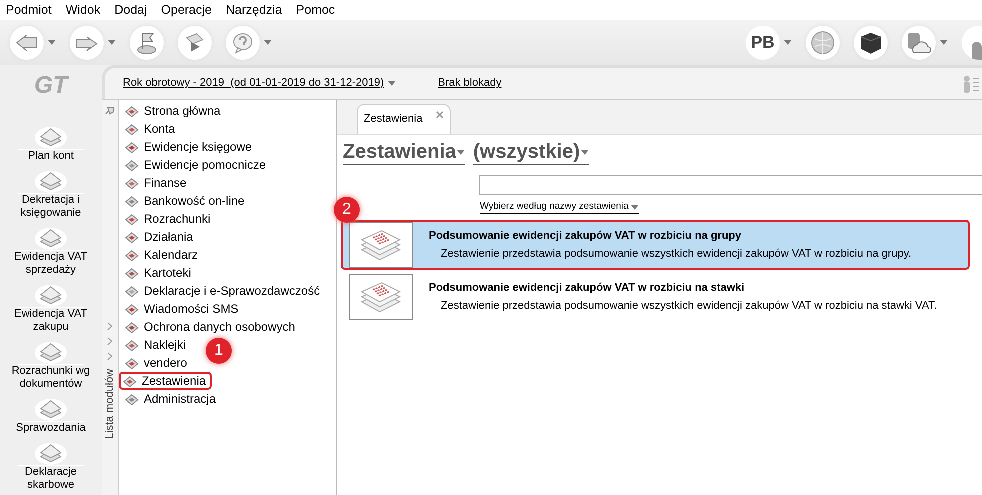  What do you see at coordinates (156, 183) in the screenshot?
I see `module-item: Finanse` at bounding box center [156, 183].